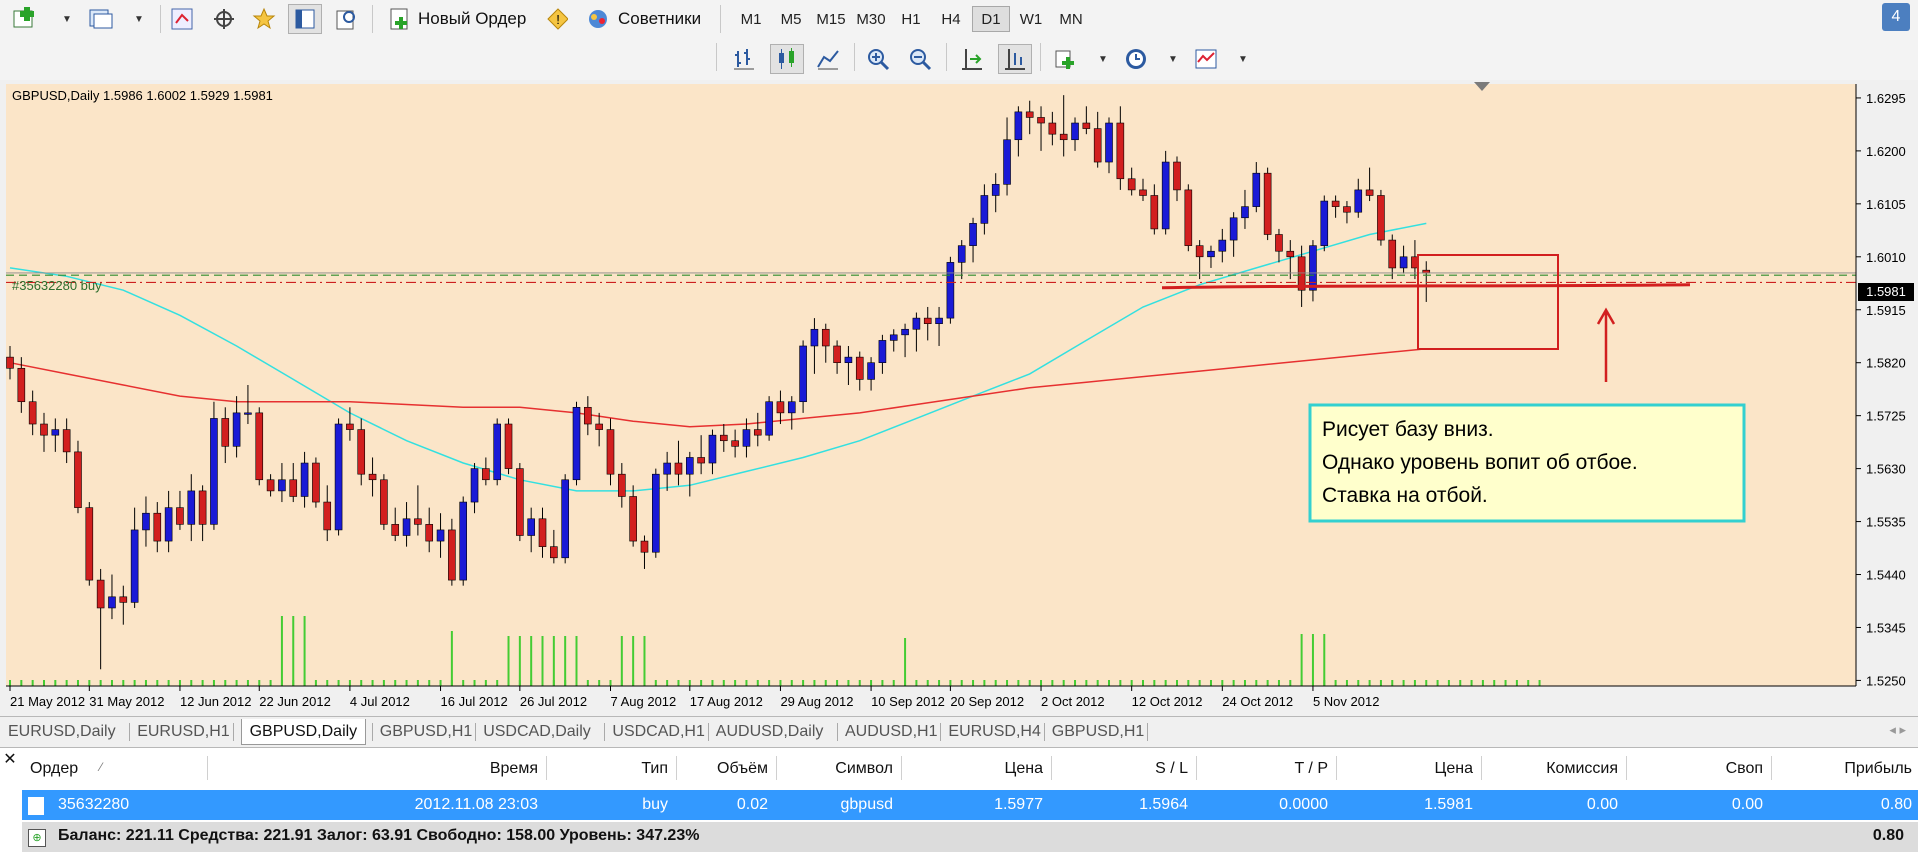 This screenshot has width=1918, height=854. Describe the element at coordinates (66, 19) in the screenshot. I see `new-chart-dropdown: ▼` at that location.